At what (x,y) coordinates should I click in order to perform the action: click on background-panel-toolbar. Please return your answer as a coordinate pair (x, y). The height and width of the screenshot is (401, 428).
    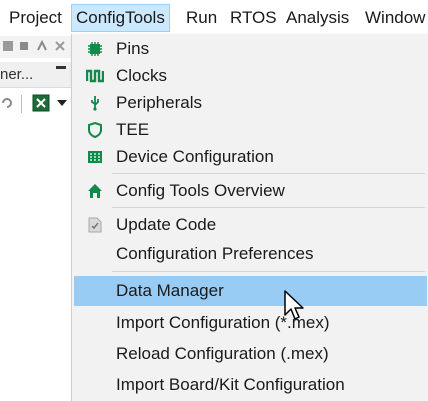
    Looking at the image, I should click on (36, 105).